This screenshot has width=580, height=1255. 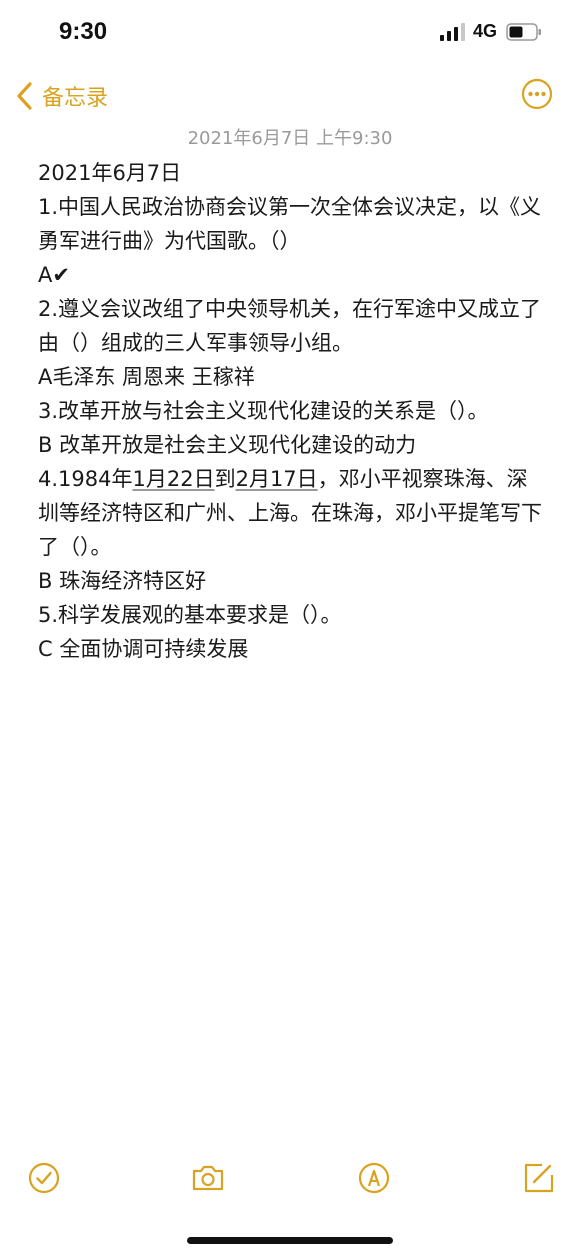 What do you see at coordinates (523, 32) in the screenshot?
I see `battery-icon` at bounding box center [523, 32].